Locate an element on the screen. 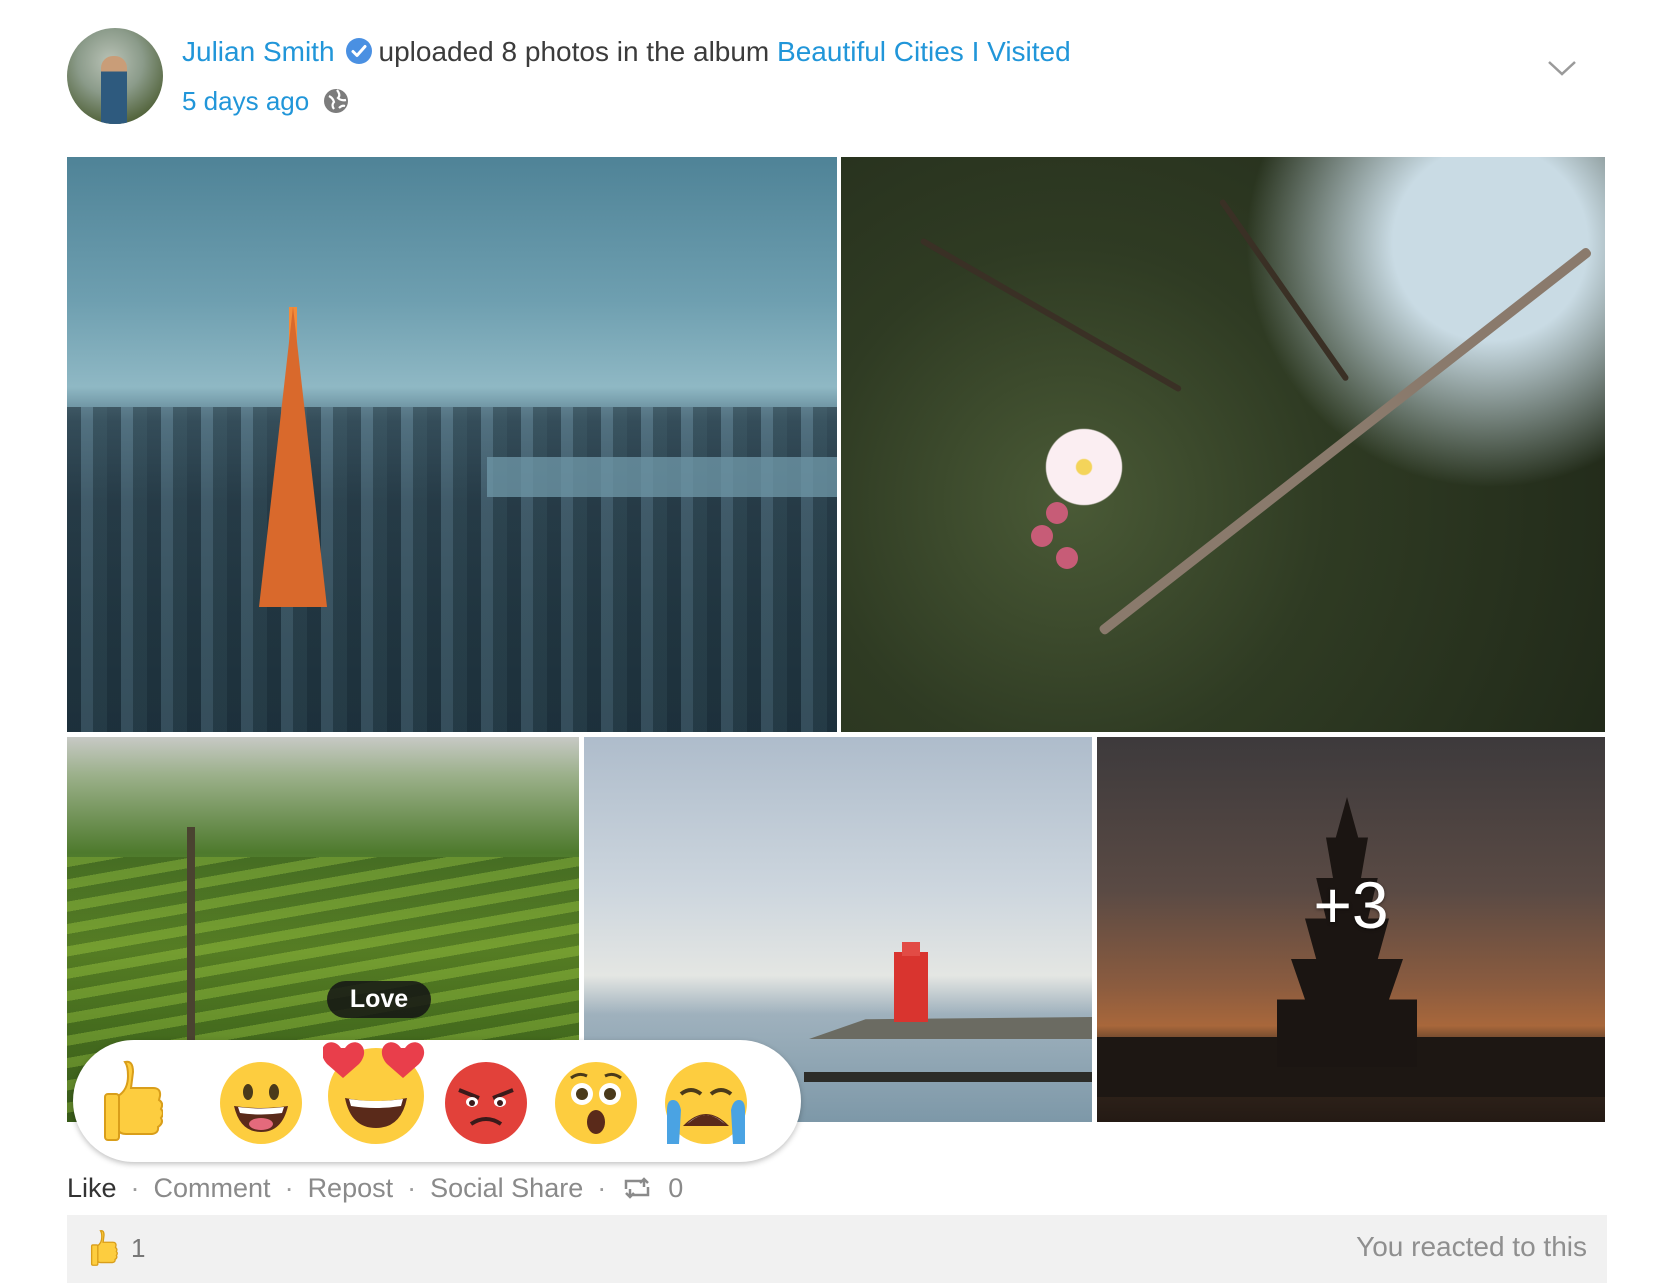 The width and height of the screenshot is (1674, 1284). photo-pagoda-temple: +3 is located at coordinates (1351, 929).